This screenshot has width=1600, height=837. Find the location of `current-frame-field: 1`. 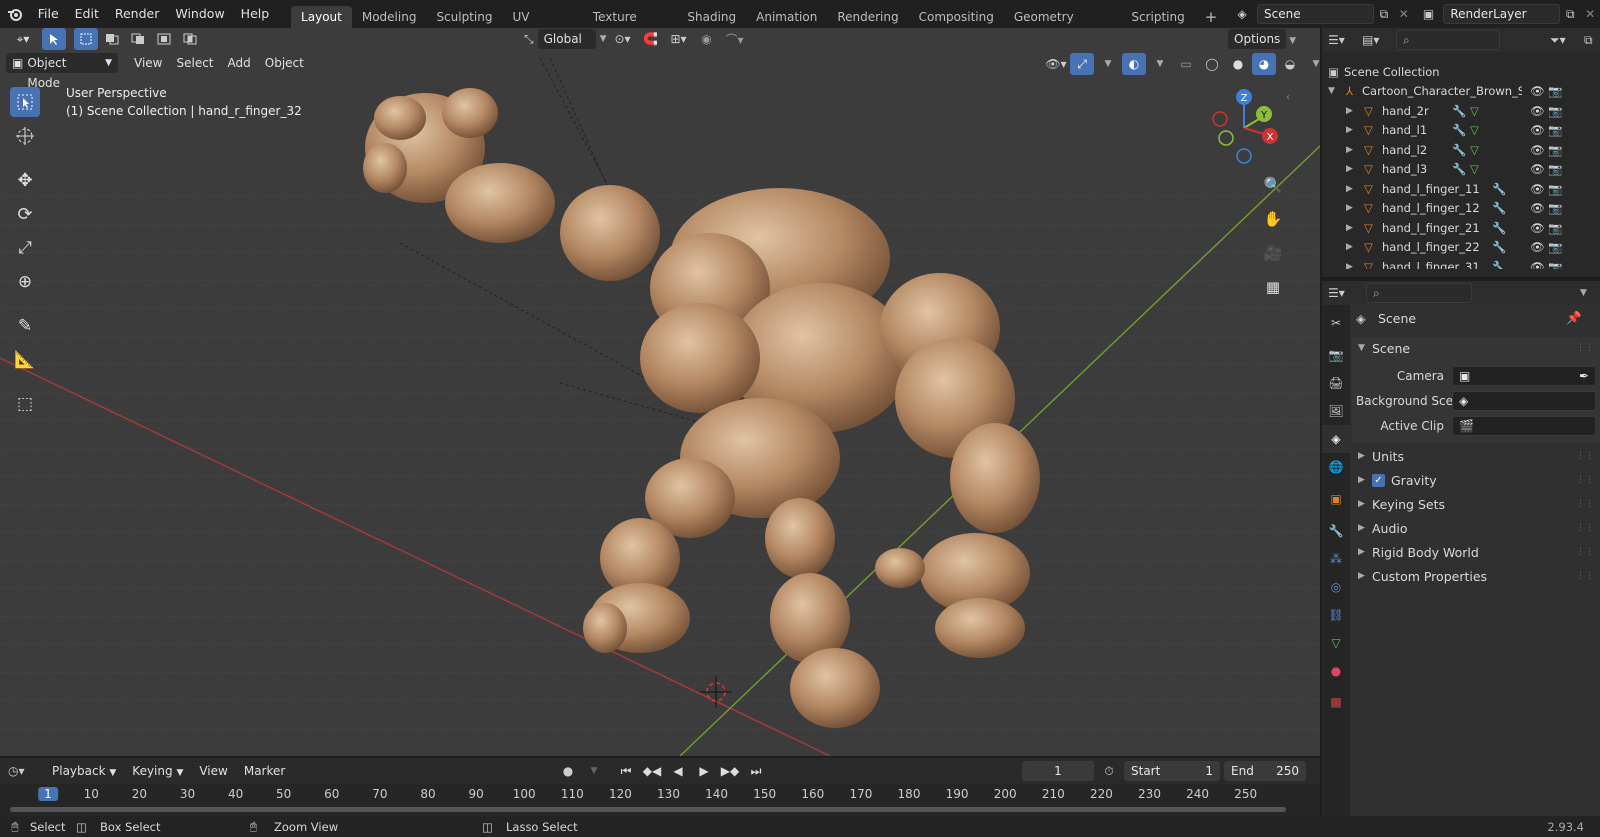

current-frame-field: 1 is located at coordinates (1058, 771).